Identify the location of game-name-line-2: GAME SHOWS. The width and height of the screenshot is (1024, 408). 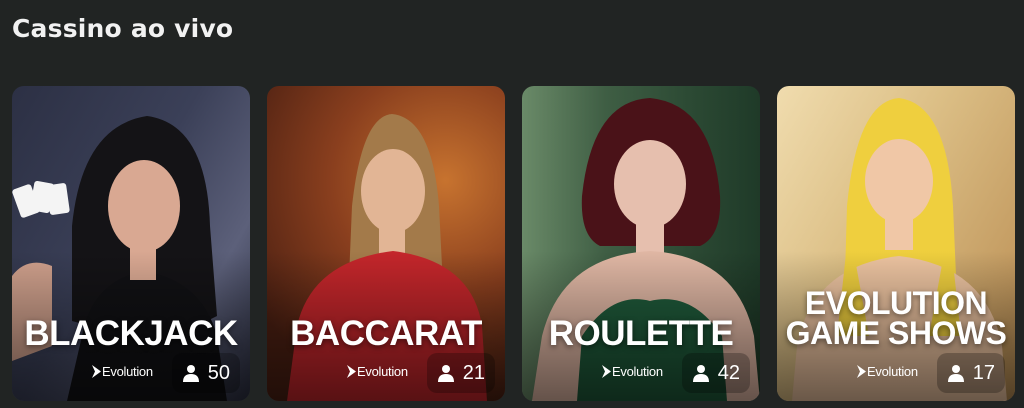
(896, 333).